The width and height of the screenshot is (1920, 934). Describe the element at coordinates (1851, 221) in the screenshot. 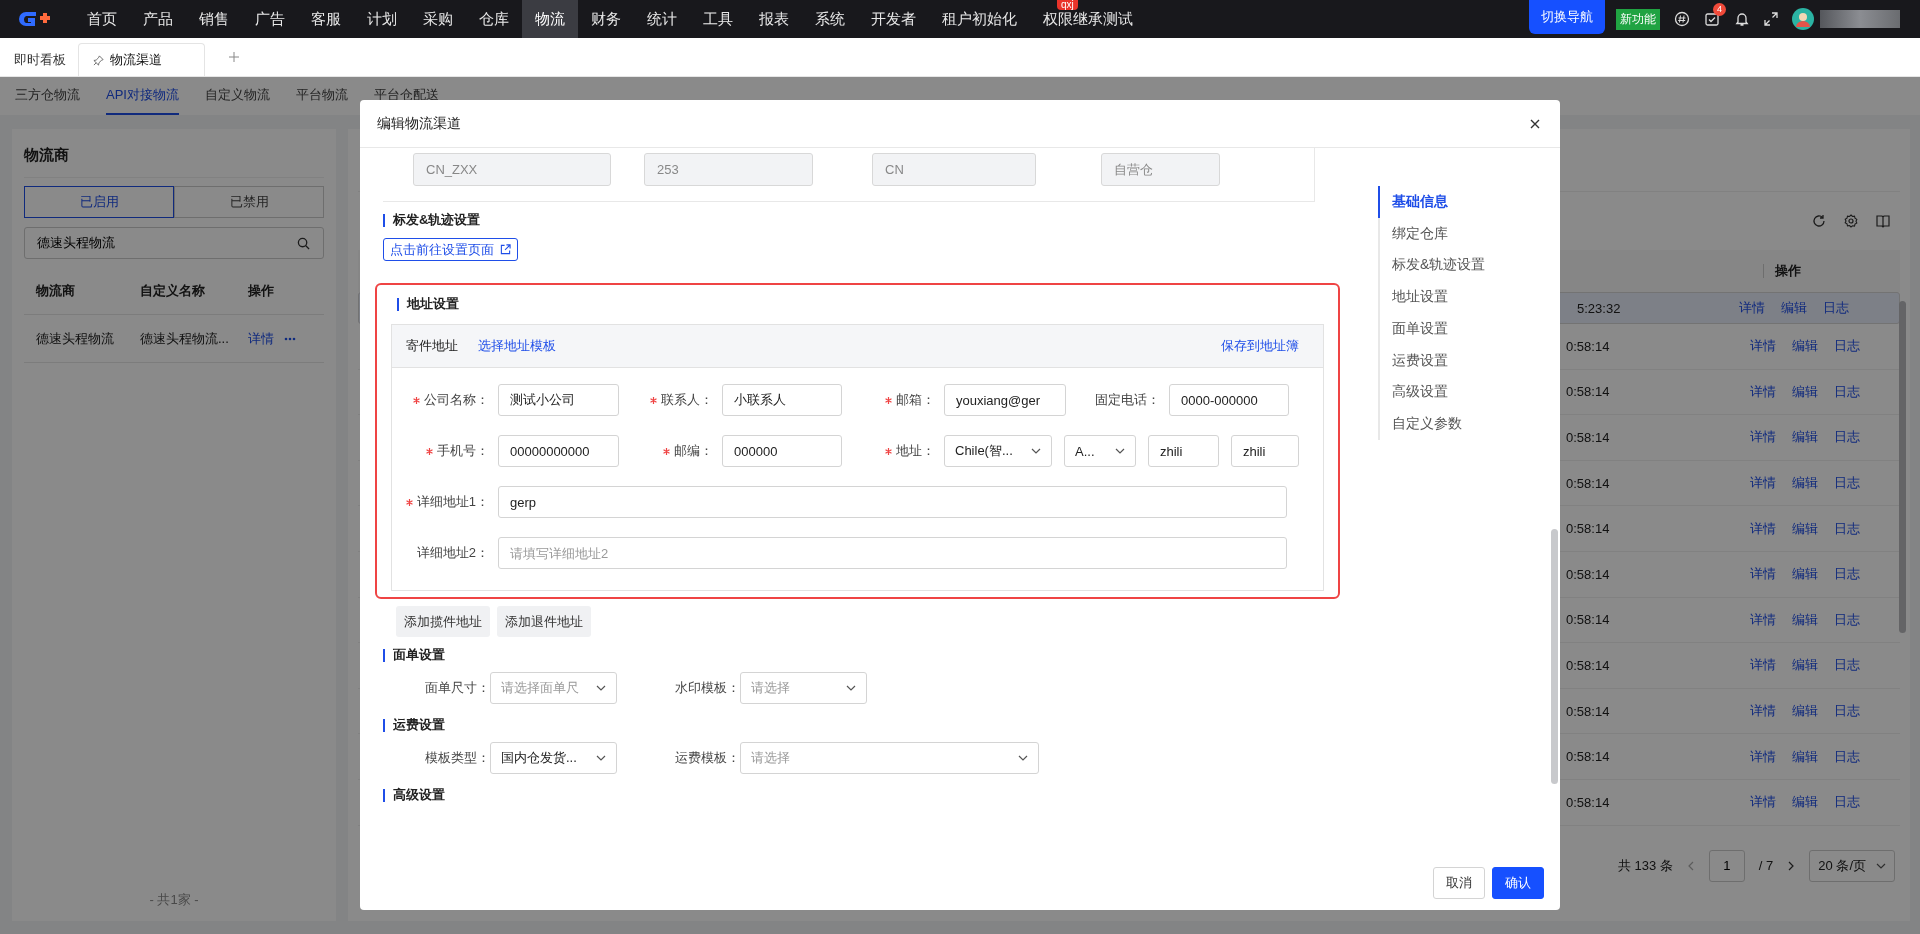

I see `settings-icon` at that location.